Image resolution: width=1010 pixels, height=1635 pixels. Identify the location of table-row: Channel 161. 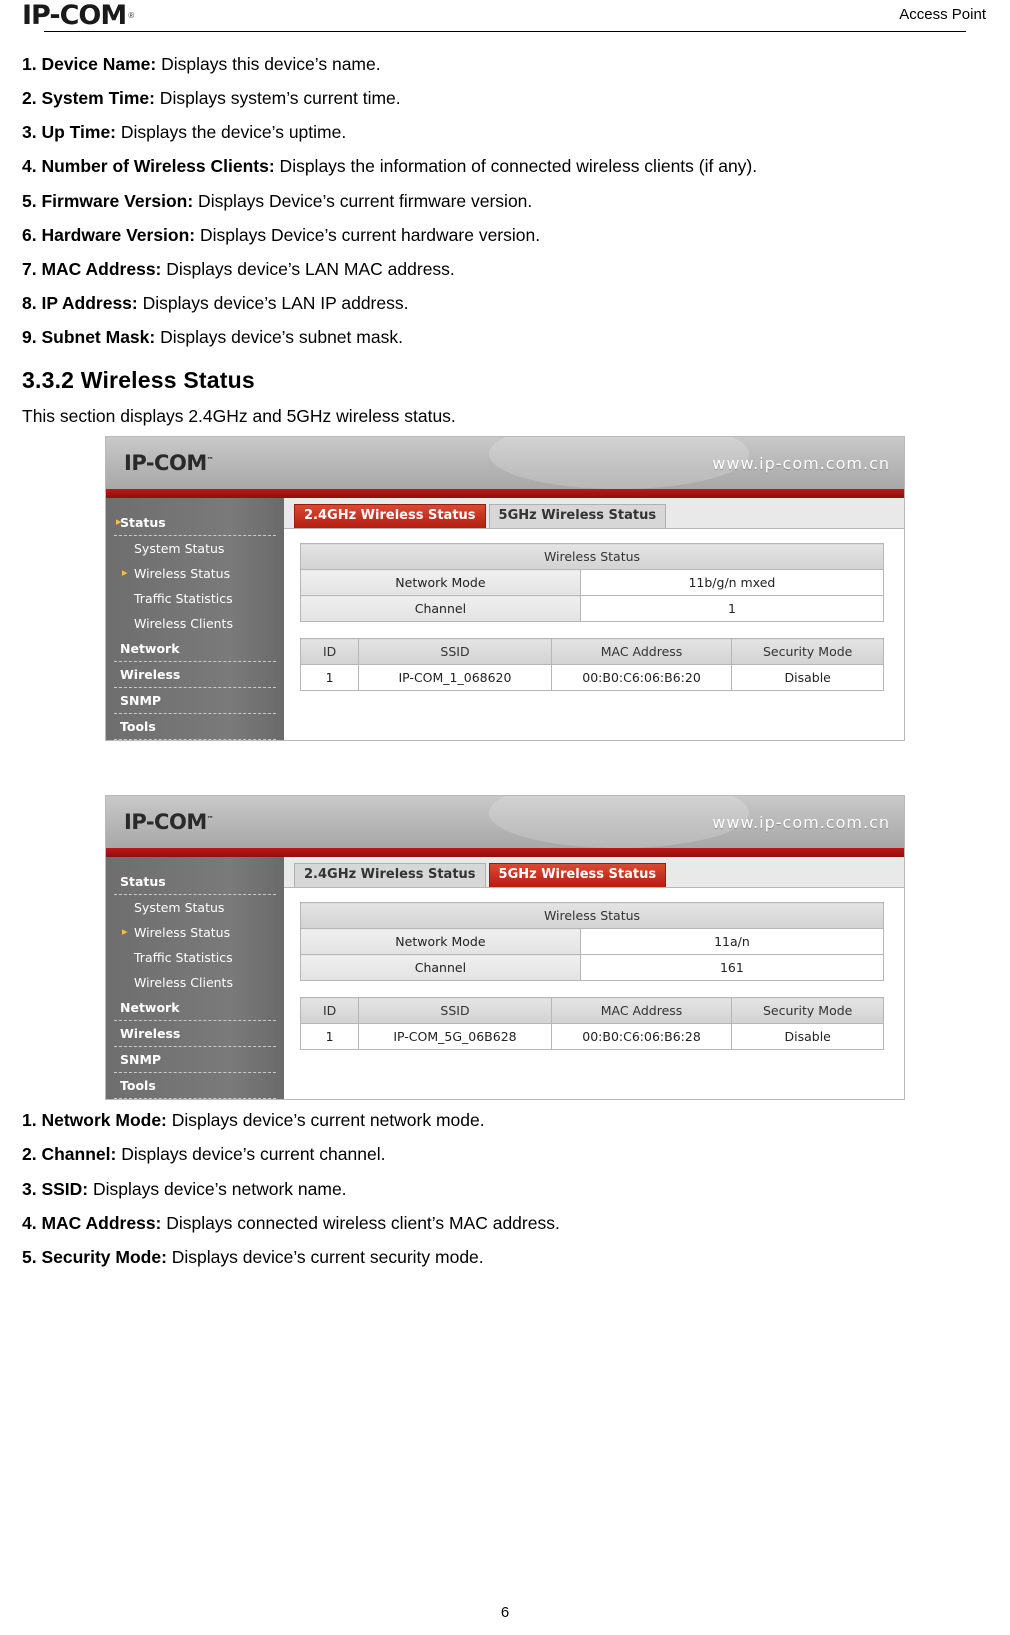
(592, 968).